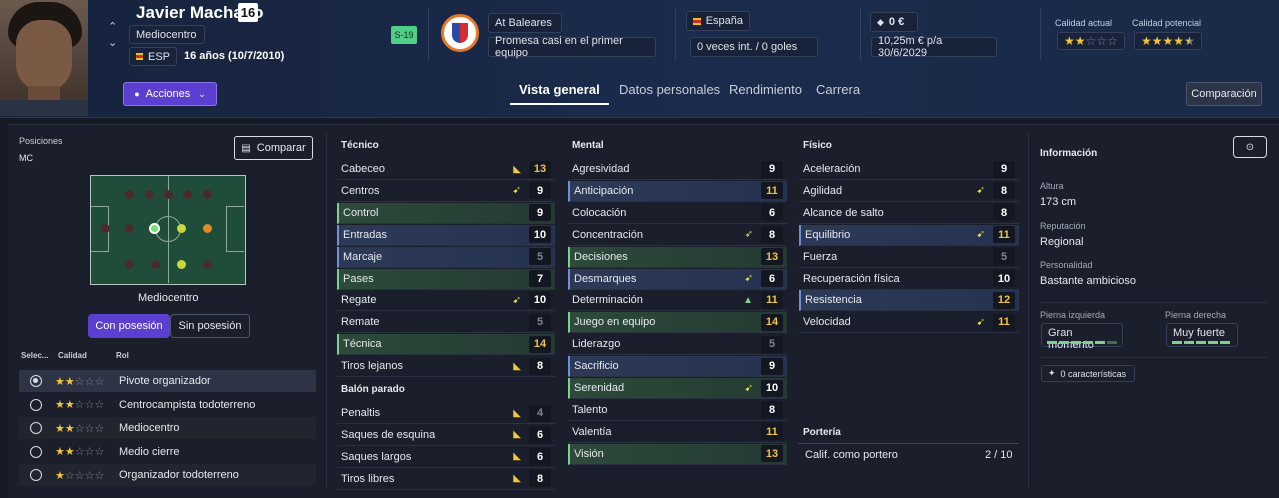  What do you see at coordinates (601, 256) in the screenshot?
I see `attribute-name: Decisiones` at bounding box center [601, 256].